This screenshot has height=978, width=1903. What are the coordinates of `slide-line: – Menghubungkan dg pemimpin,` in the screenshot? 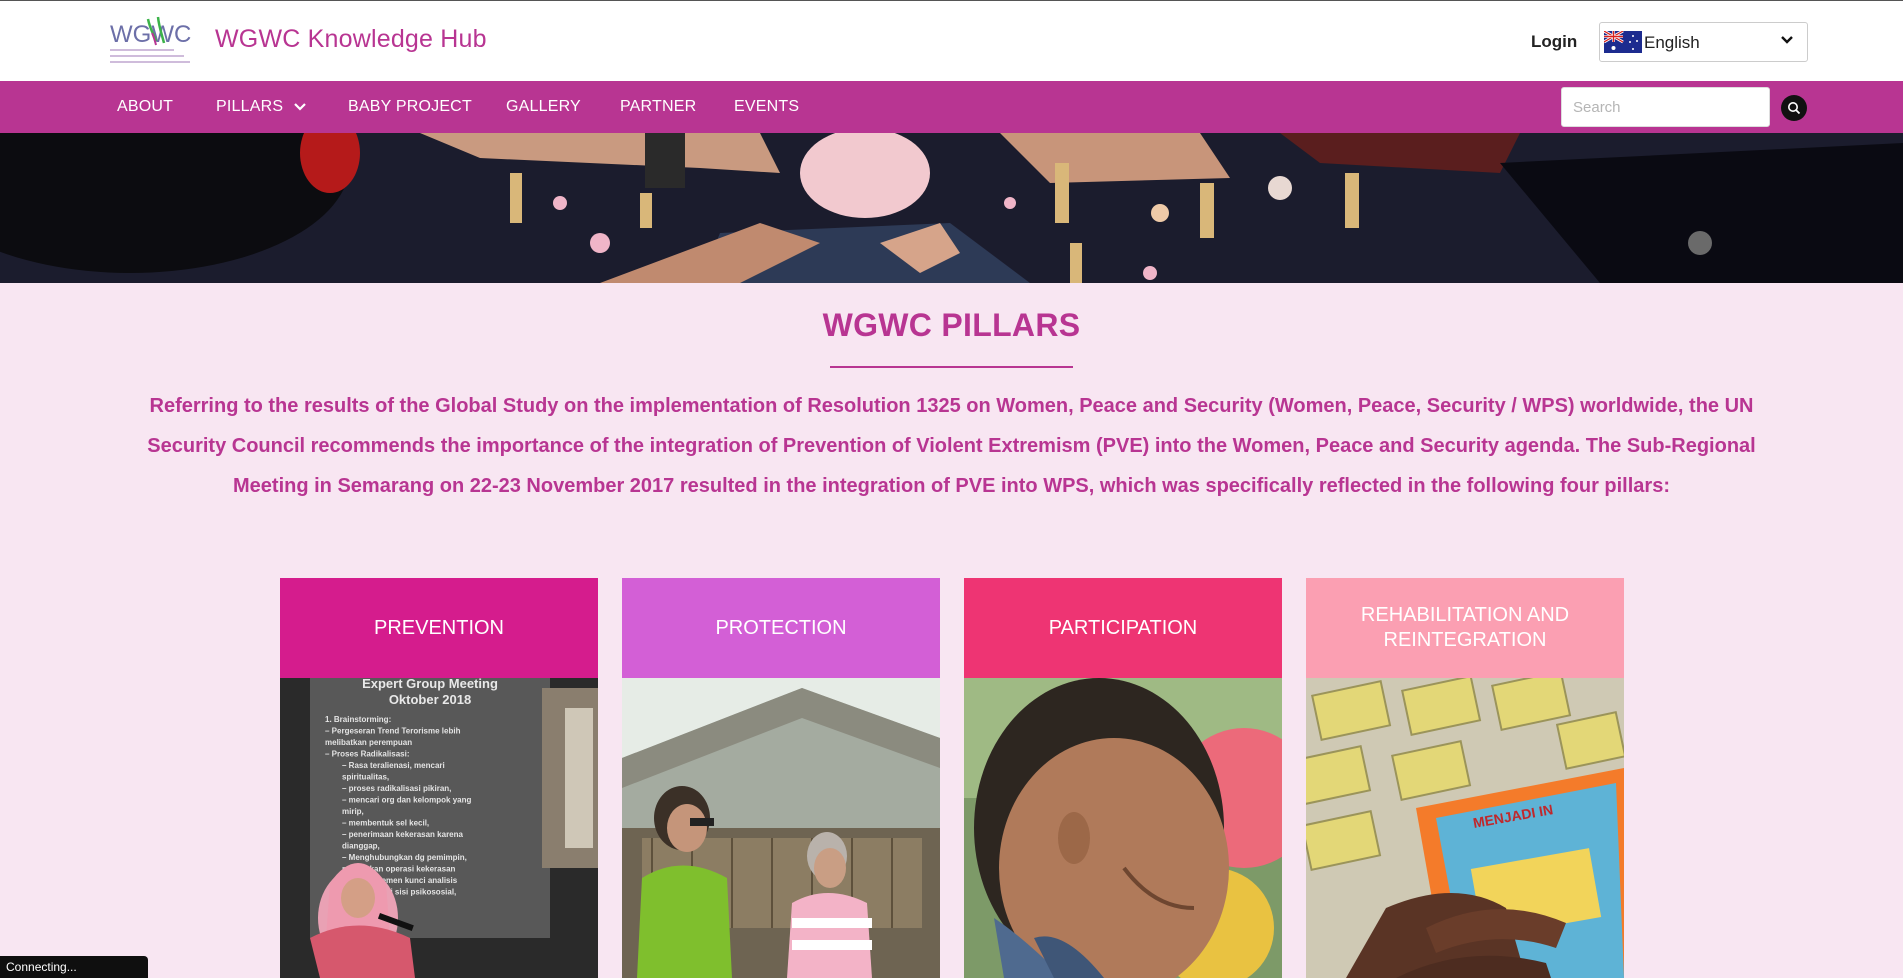 It's located at (404, 857).